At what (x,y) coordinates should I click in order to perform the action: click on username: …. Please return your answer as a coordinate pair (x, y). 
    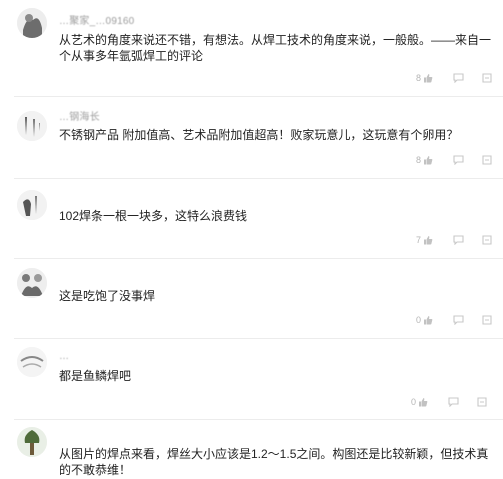
    Looking at the image, I should click on (64, 356).